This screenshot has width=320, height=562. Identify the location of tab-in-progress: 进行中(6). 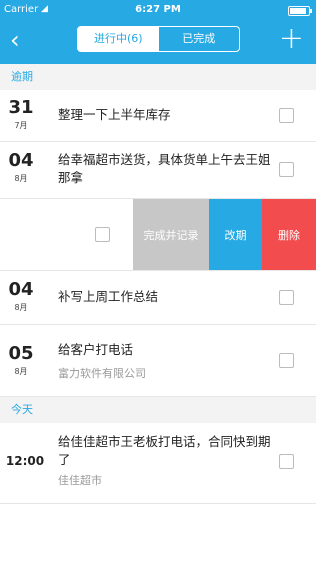
(118, 39).